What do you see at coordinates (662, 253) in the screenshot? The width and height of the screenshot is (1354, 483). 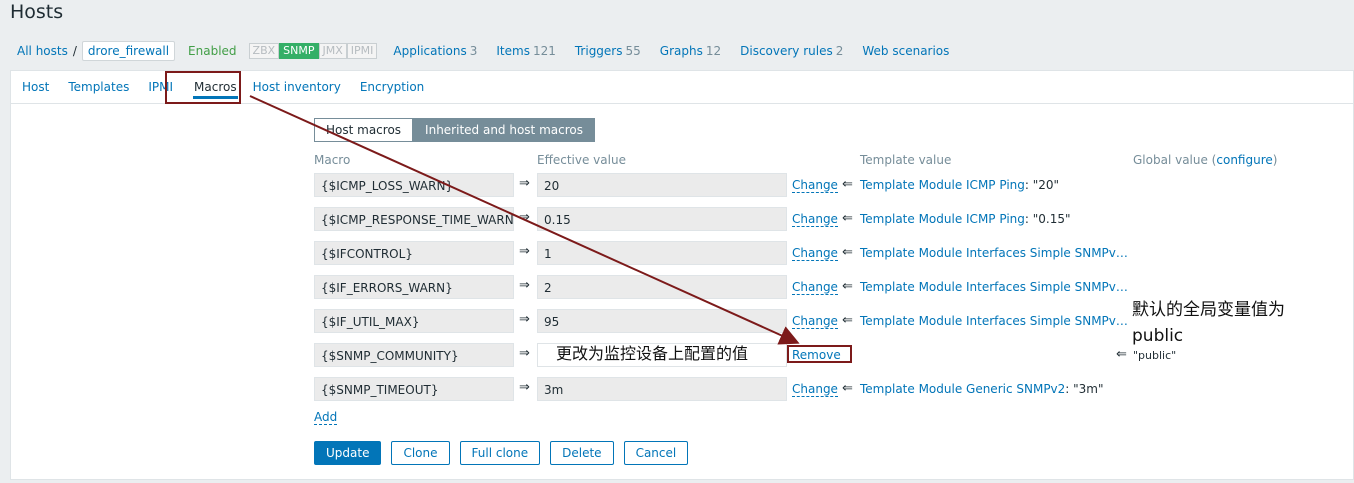 I see `macro-value-field: 1` at bounding box center [662, 253].